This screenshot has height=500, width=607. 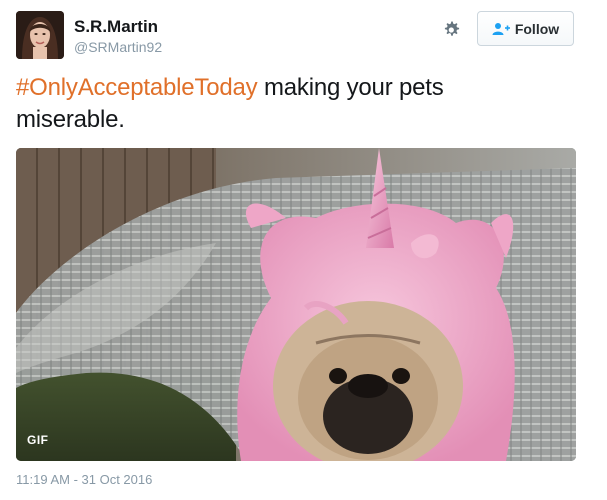 I want to click on tweet-text-line1: making your pets, so click(x=350, y=87).